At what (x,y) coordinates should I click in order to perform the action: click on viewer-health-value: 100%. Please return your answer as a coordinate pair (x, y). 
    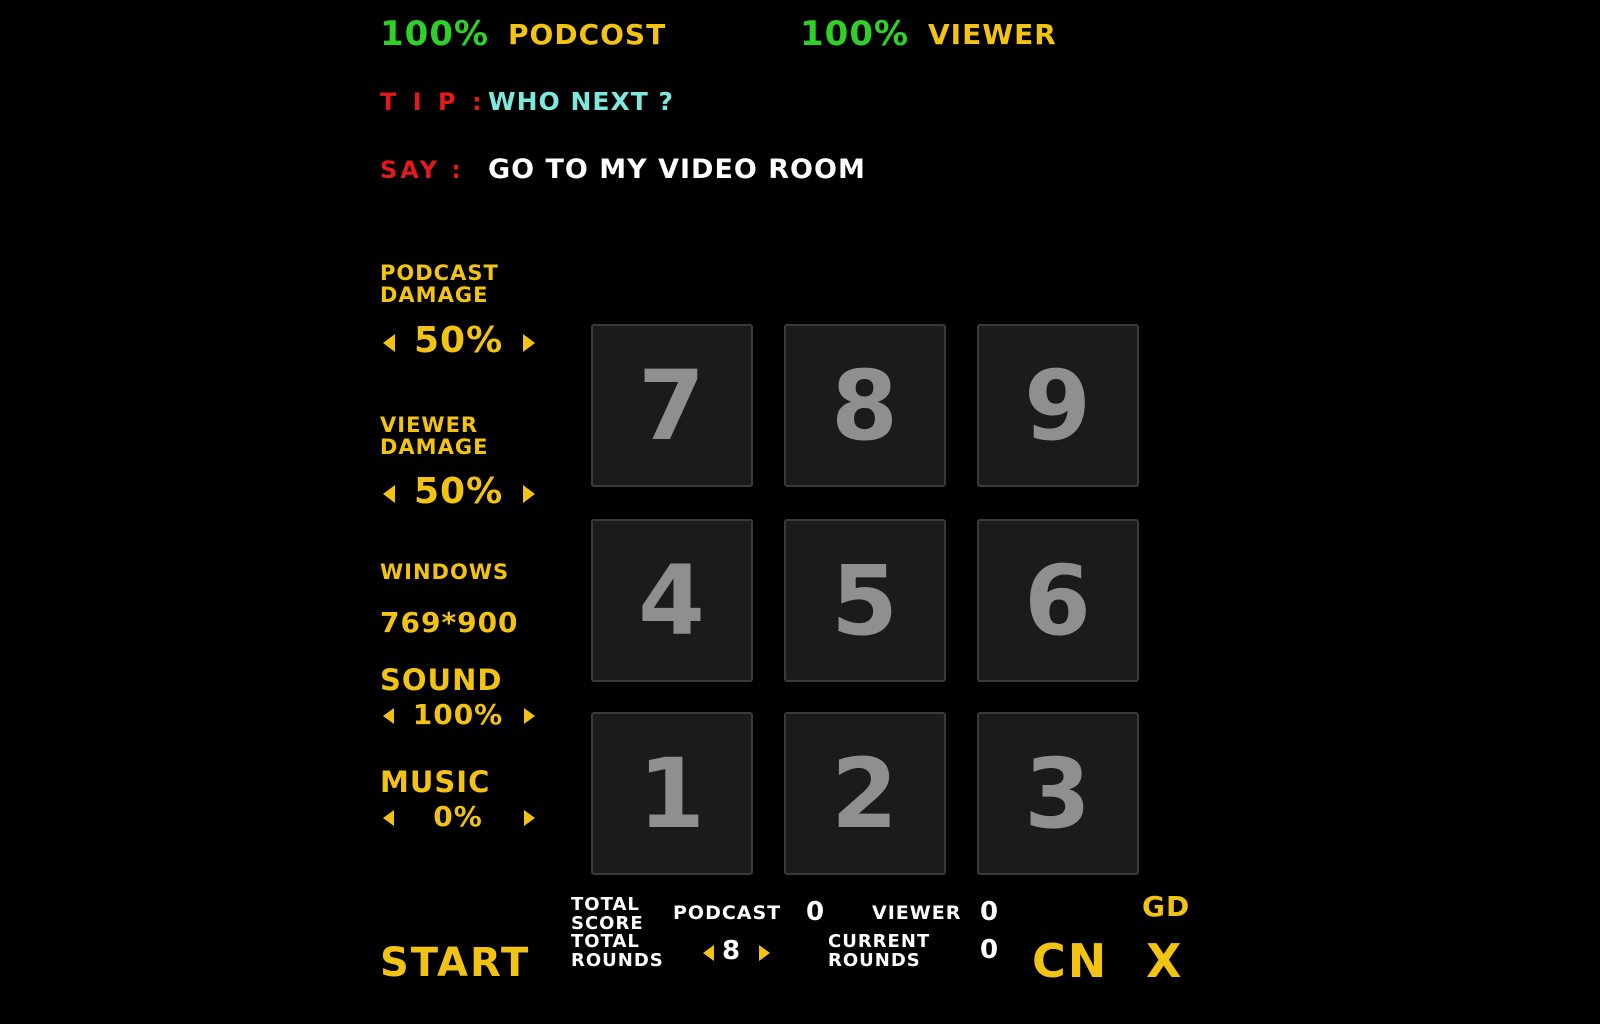
    Looking at the image, I should click on (855, 34).